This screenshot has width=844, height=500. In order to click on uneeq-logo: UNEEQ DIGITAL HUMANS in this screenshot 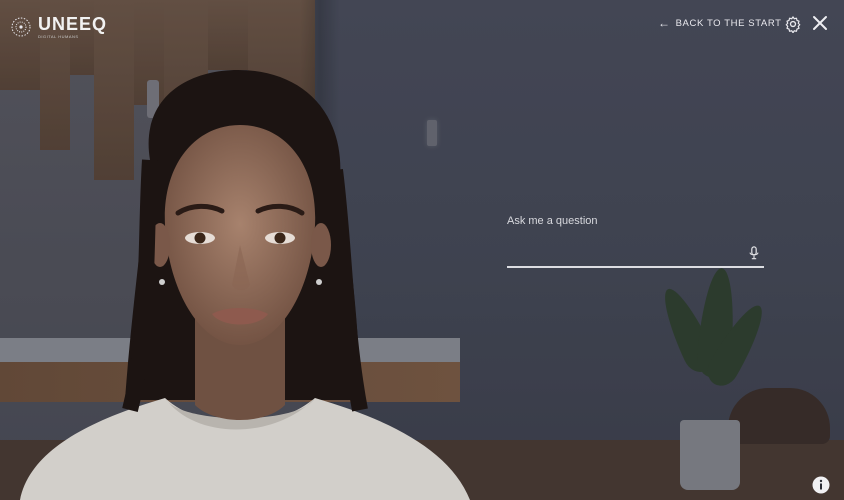, I will do `click(58, 27)`.